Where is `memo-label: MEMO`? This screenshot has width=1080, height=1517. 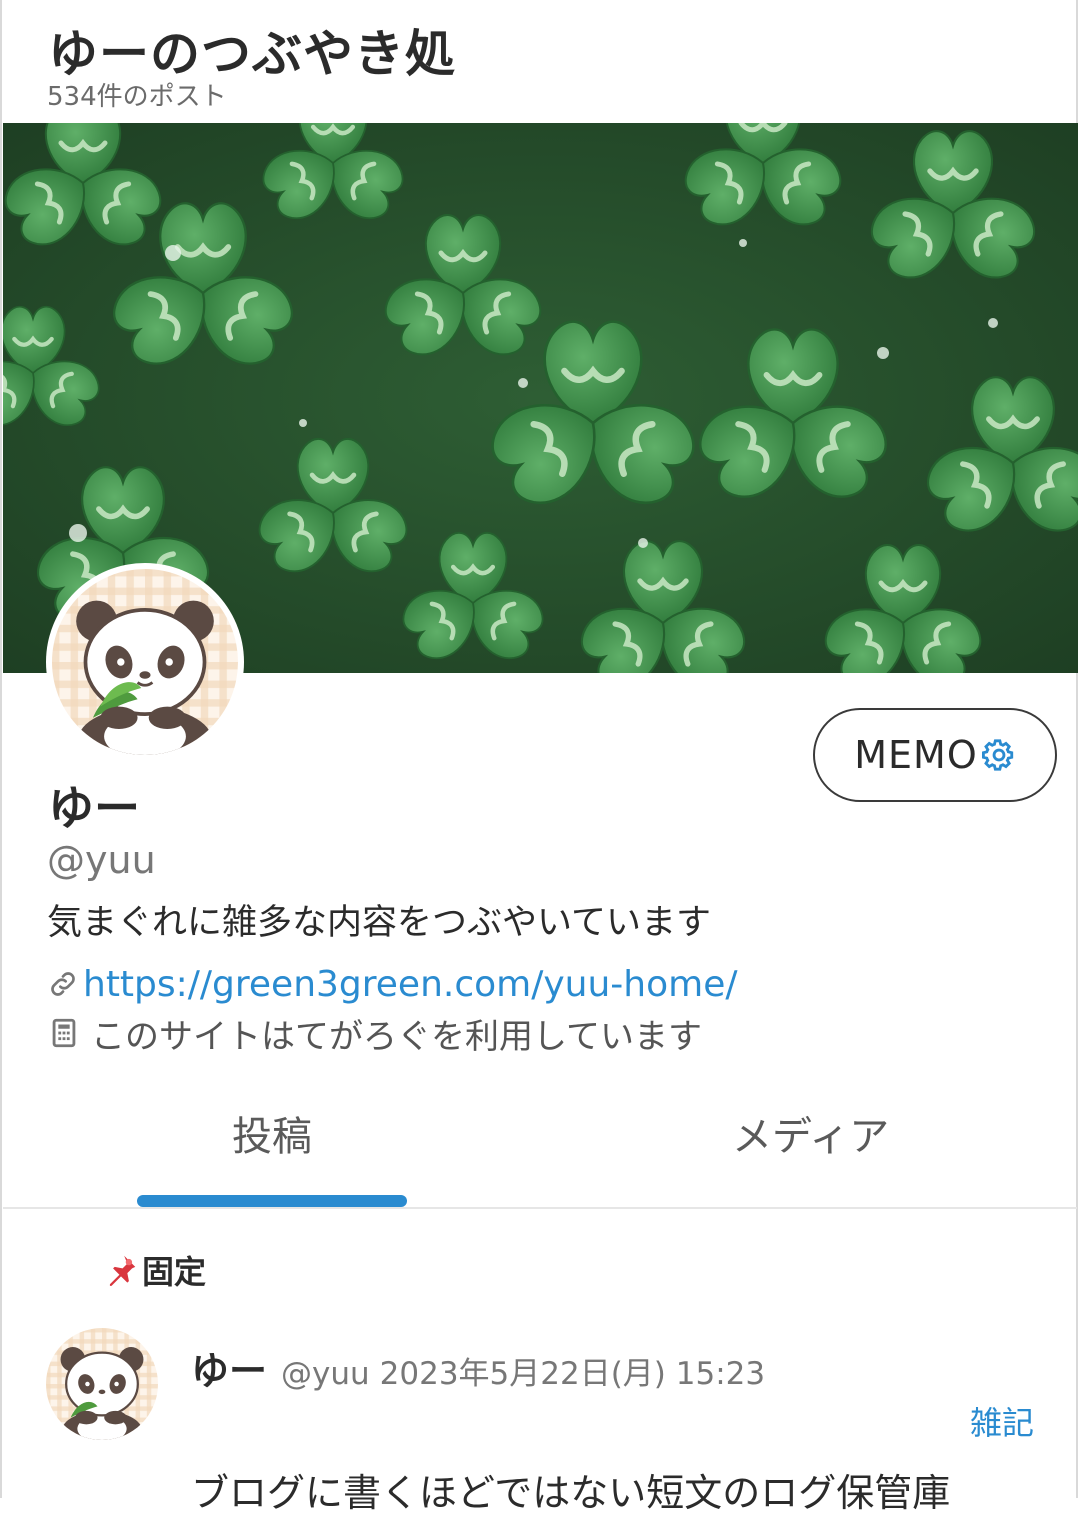 memo-label: MEMO is located at coordinates (916, 755).